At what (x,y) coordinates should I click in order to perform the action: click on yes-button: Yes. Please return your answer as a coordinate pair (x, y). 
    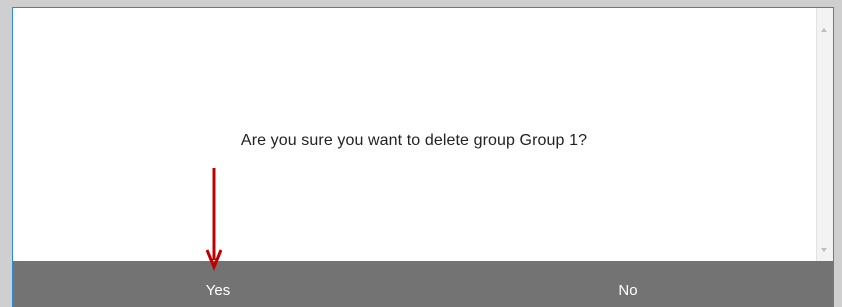
    Looking at the image, I should click on (218, 284).